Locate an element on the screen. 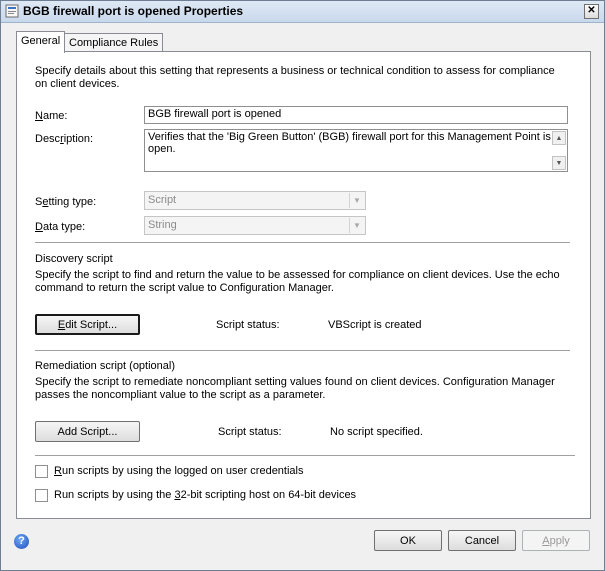 This screenshot has width=605, height=571. remediation-status-value: No script specified. is located at coordinates (376, 432).